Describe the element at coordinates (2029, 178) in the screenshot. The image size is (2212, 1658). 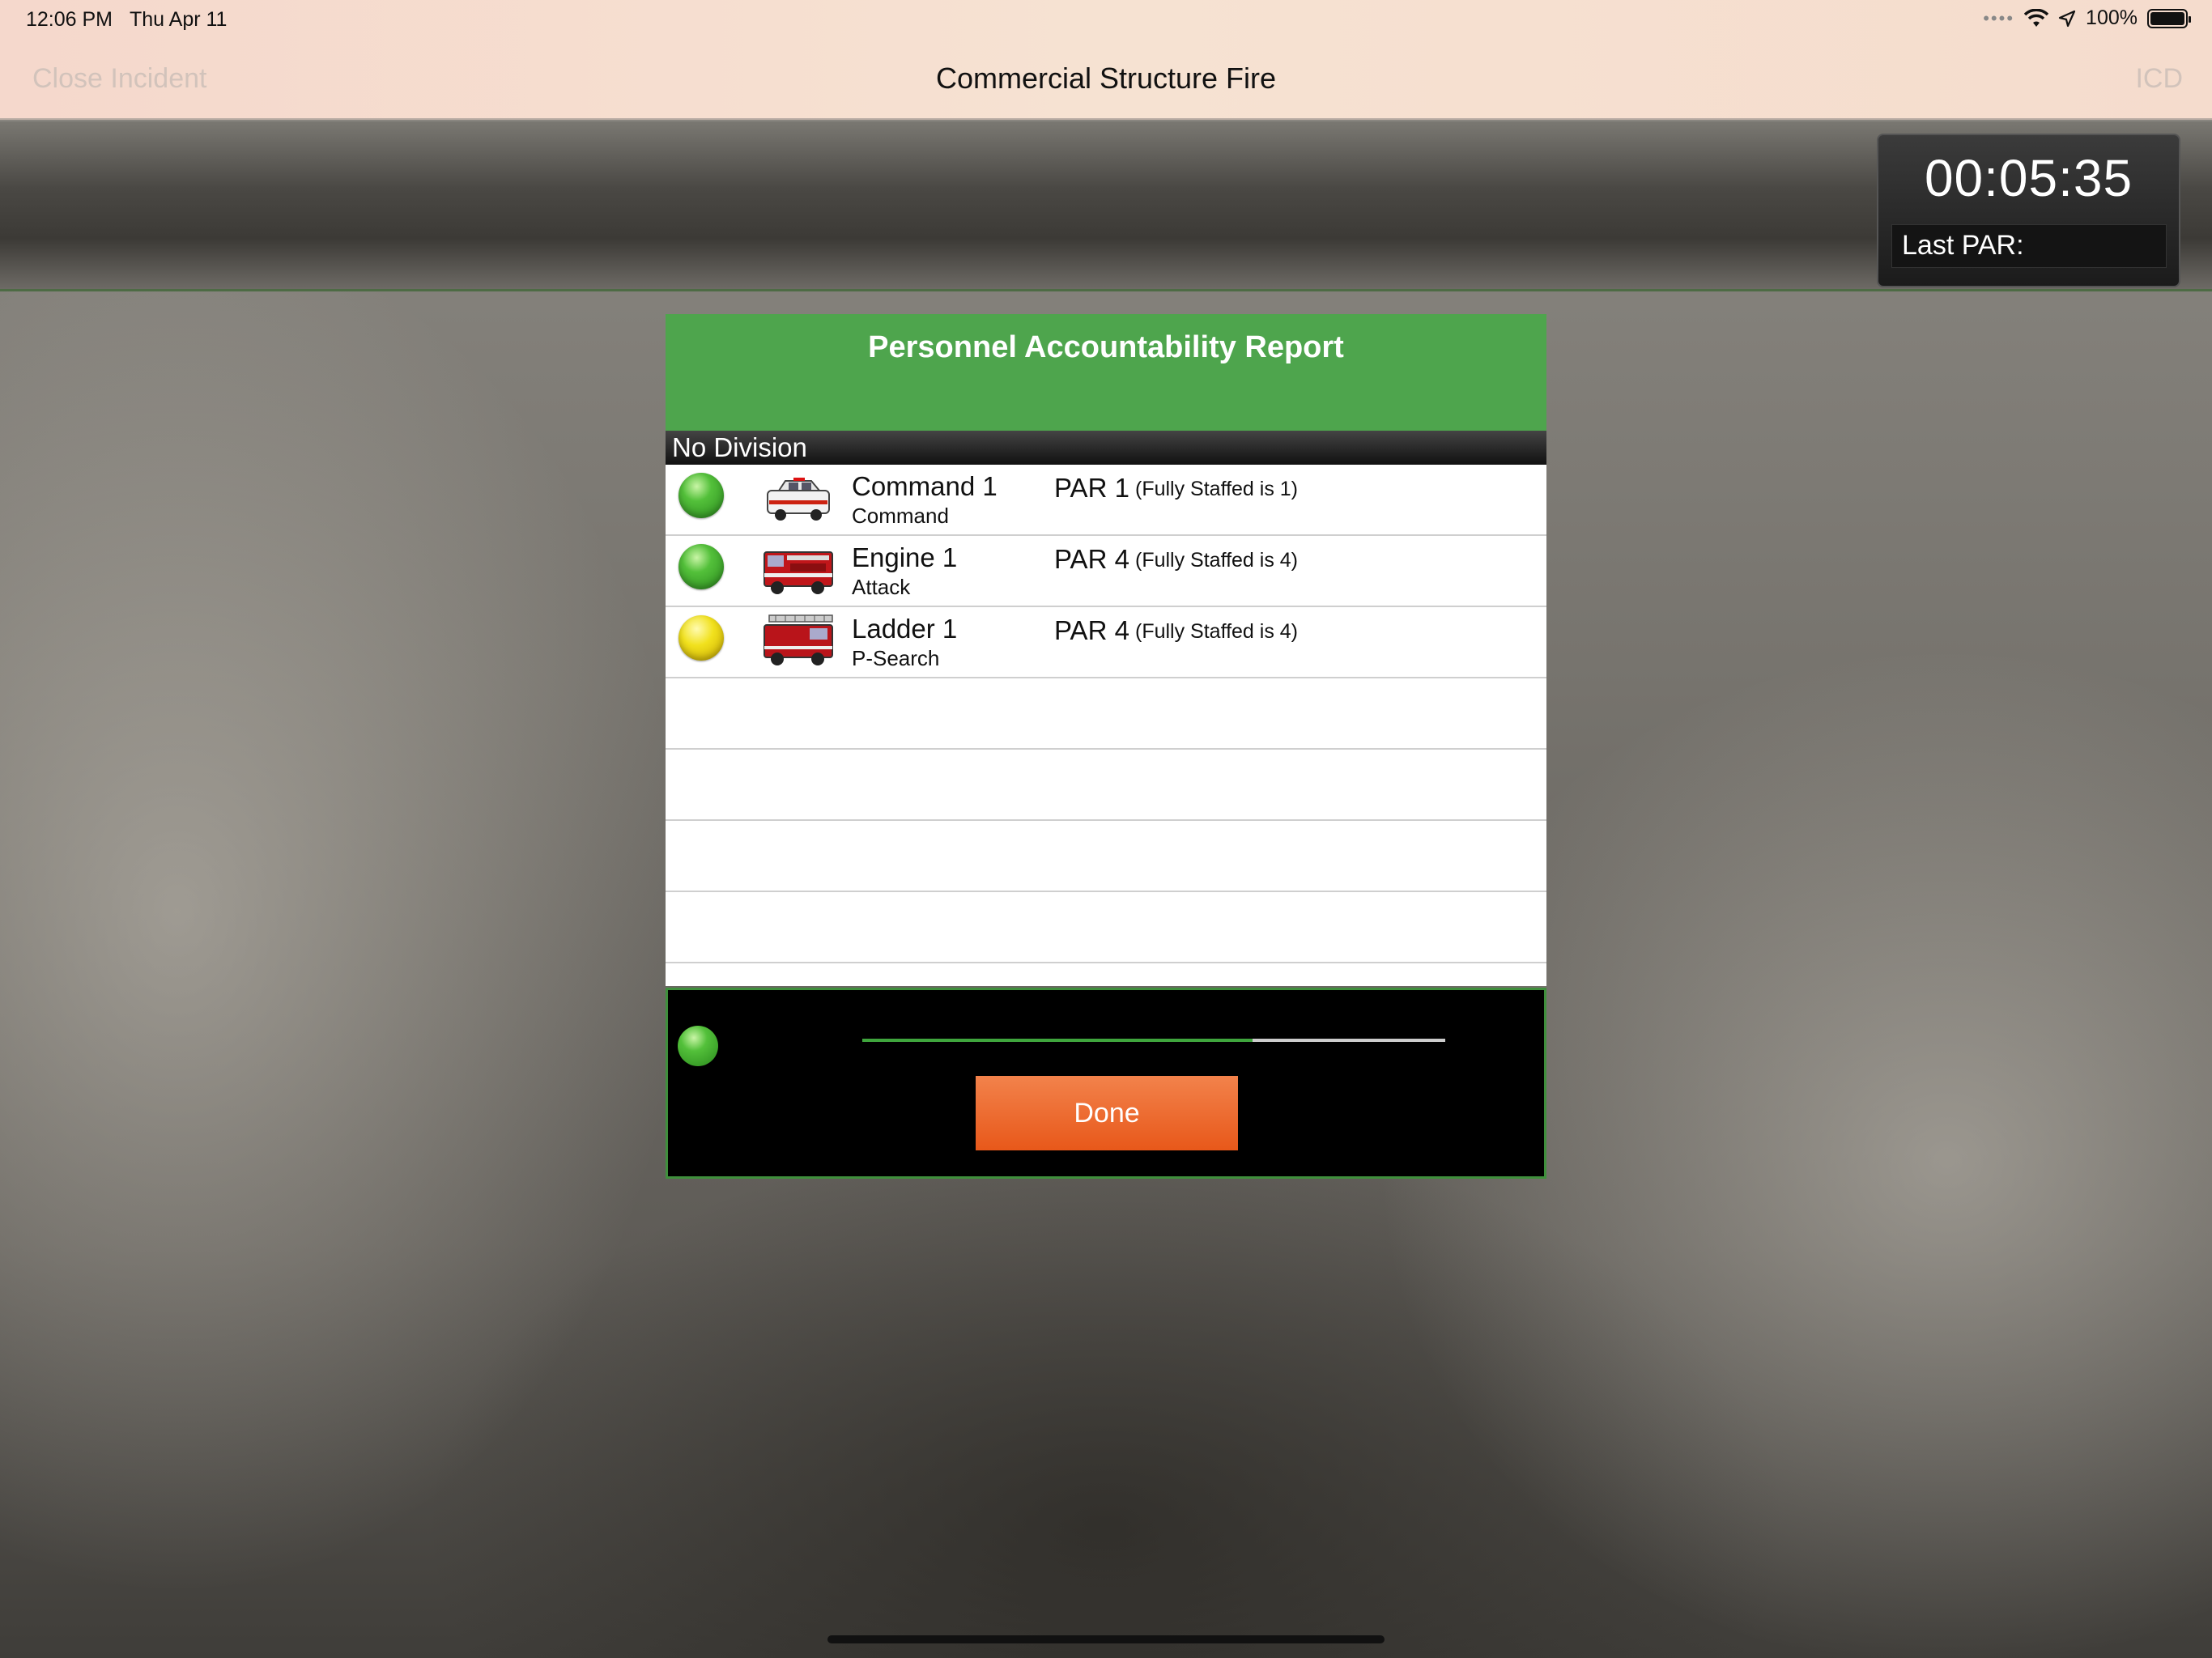
I see `timer-value: 00:05:35` at that location.